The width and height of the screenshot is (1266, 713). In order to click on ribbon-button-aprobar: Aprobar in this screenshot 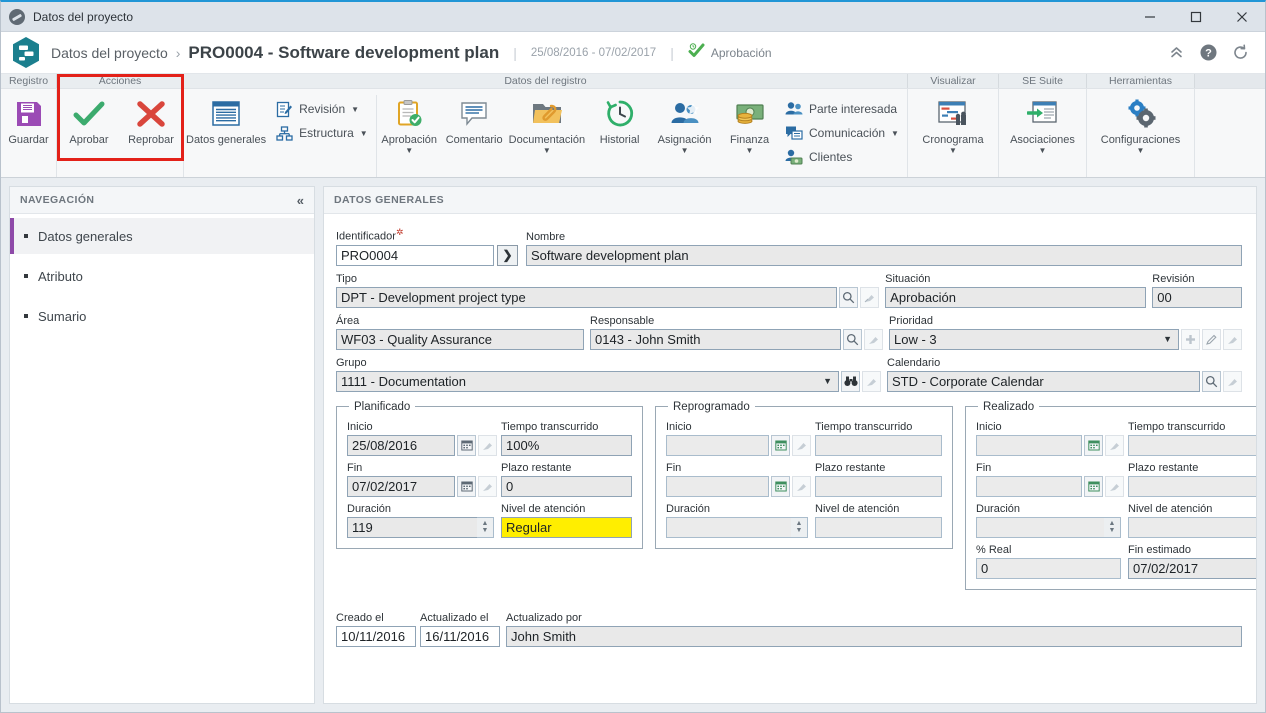, I will do `click(89, 120)`.